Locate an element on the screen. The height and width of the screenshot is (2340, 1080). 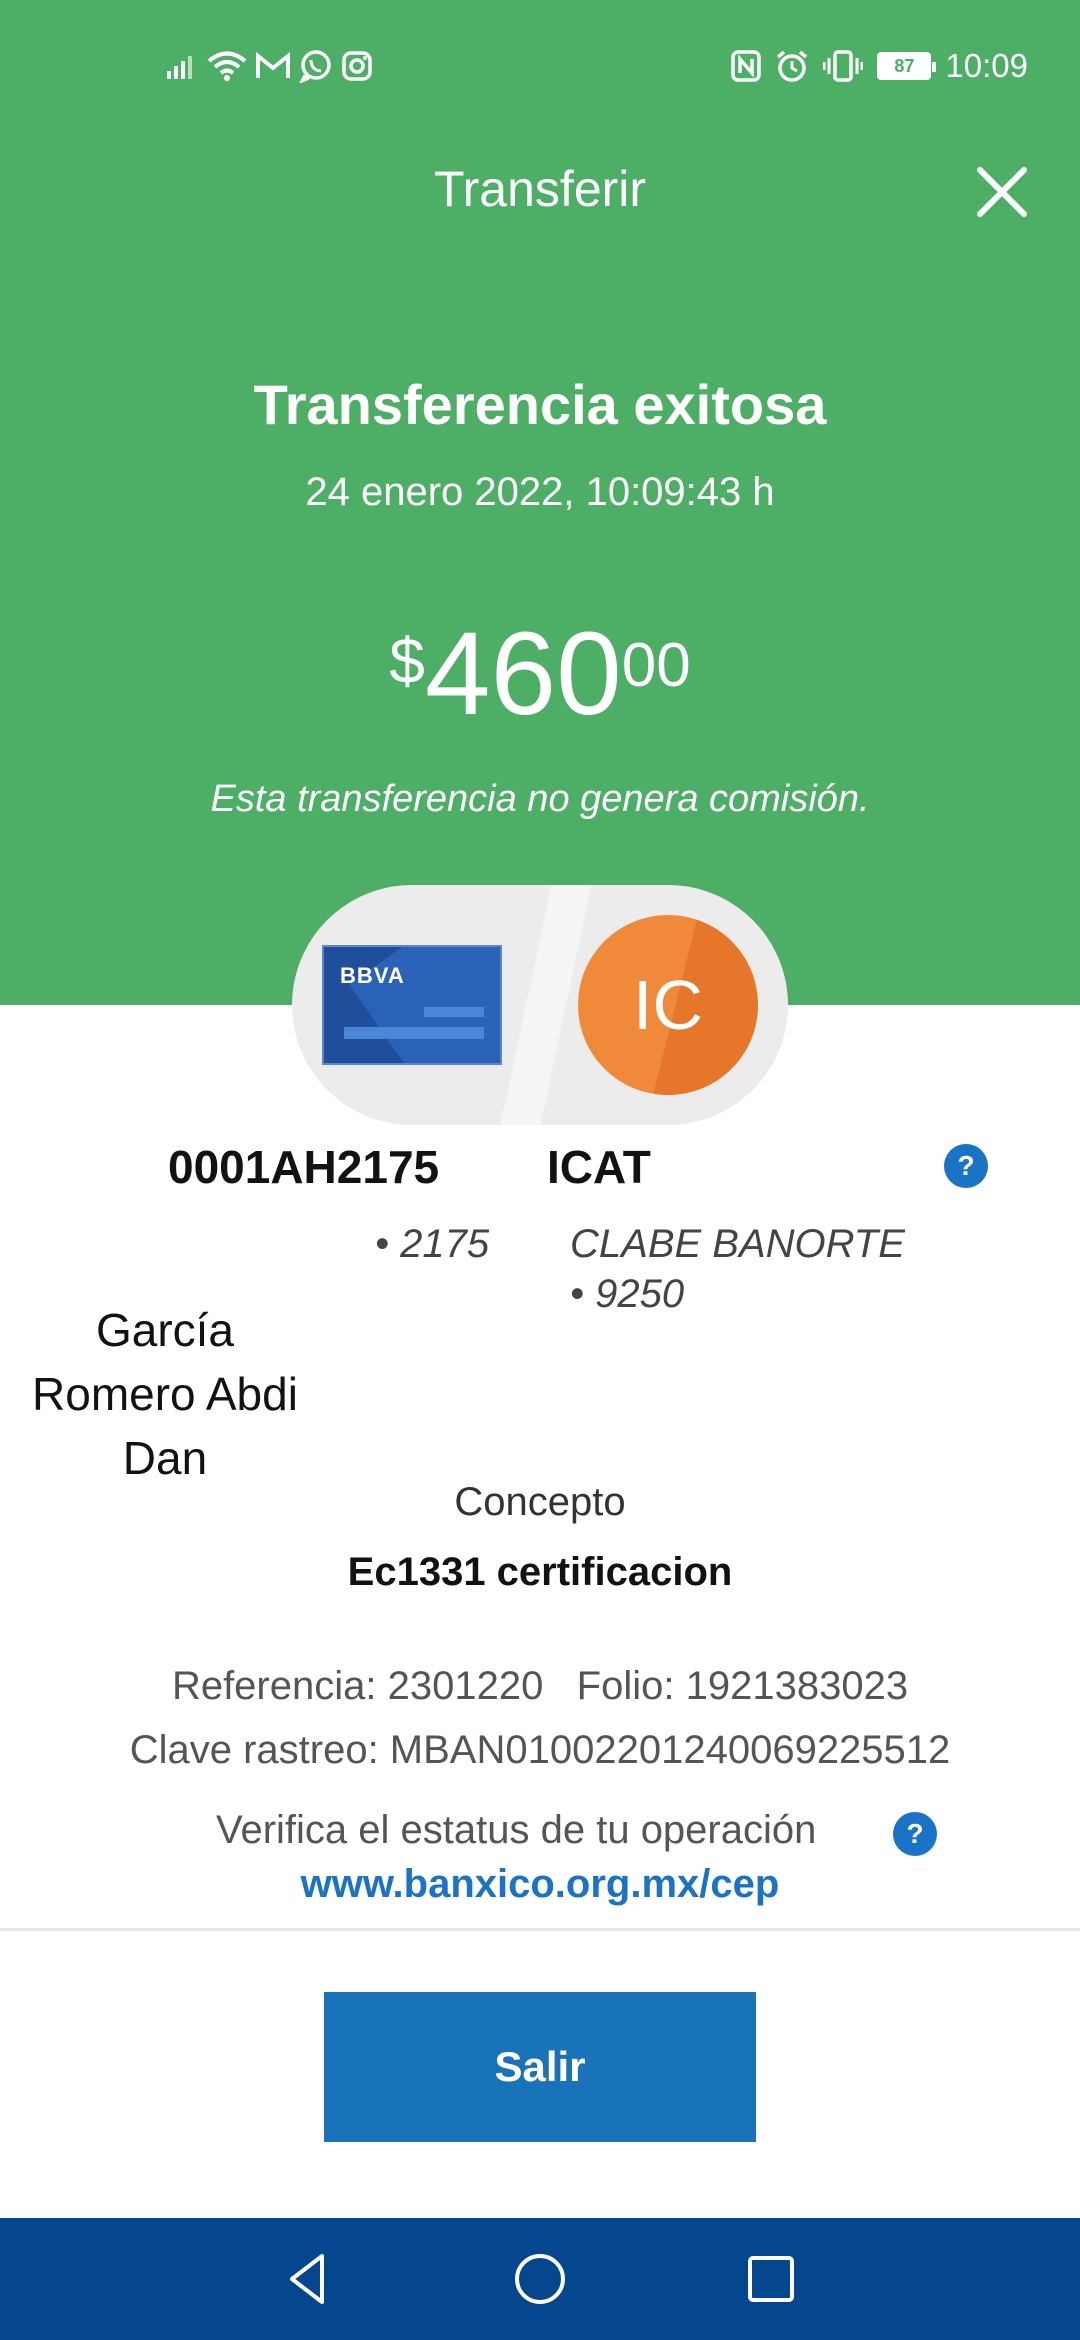
amount-currency: $ is located at coordinates (407, 661).